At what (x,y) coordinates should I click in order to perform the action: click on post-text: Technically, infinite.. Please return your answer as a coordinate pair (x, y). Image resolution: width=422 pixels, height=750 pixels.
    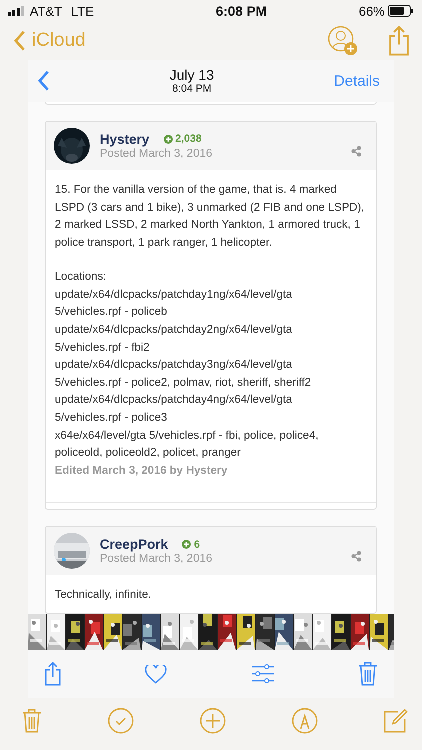
    Looking at the image, I should click on (103, 596).